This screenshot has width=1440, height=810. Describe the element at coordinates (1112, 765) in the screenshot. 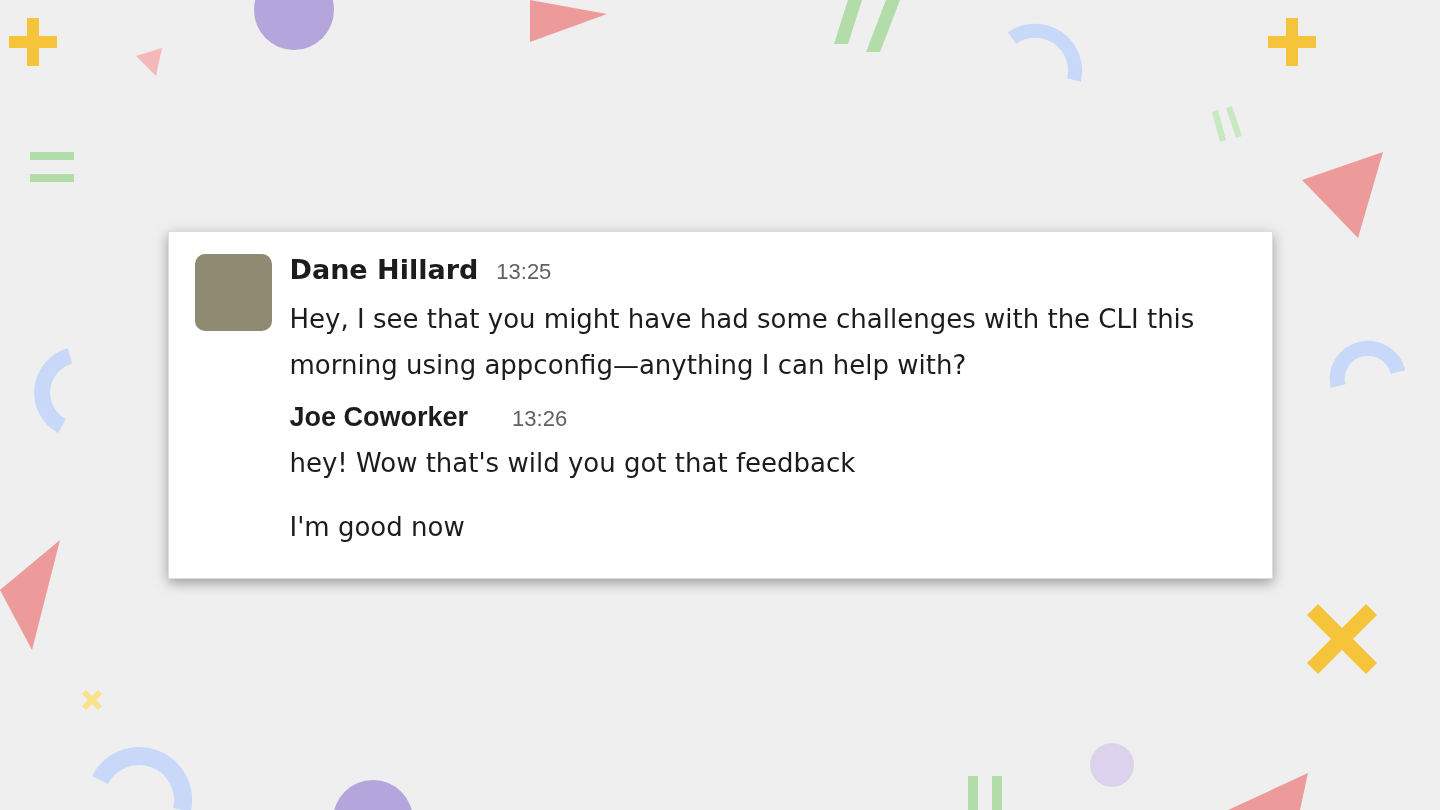

I see `circle-shape` at that location.